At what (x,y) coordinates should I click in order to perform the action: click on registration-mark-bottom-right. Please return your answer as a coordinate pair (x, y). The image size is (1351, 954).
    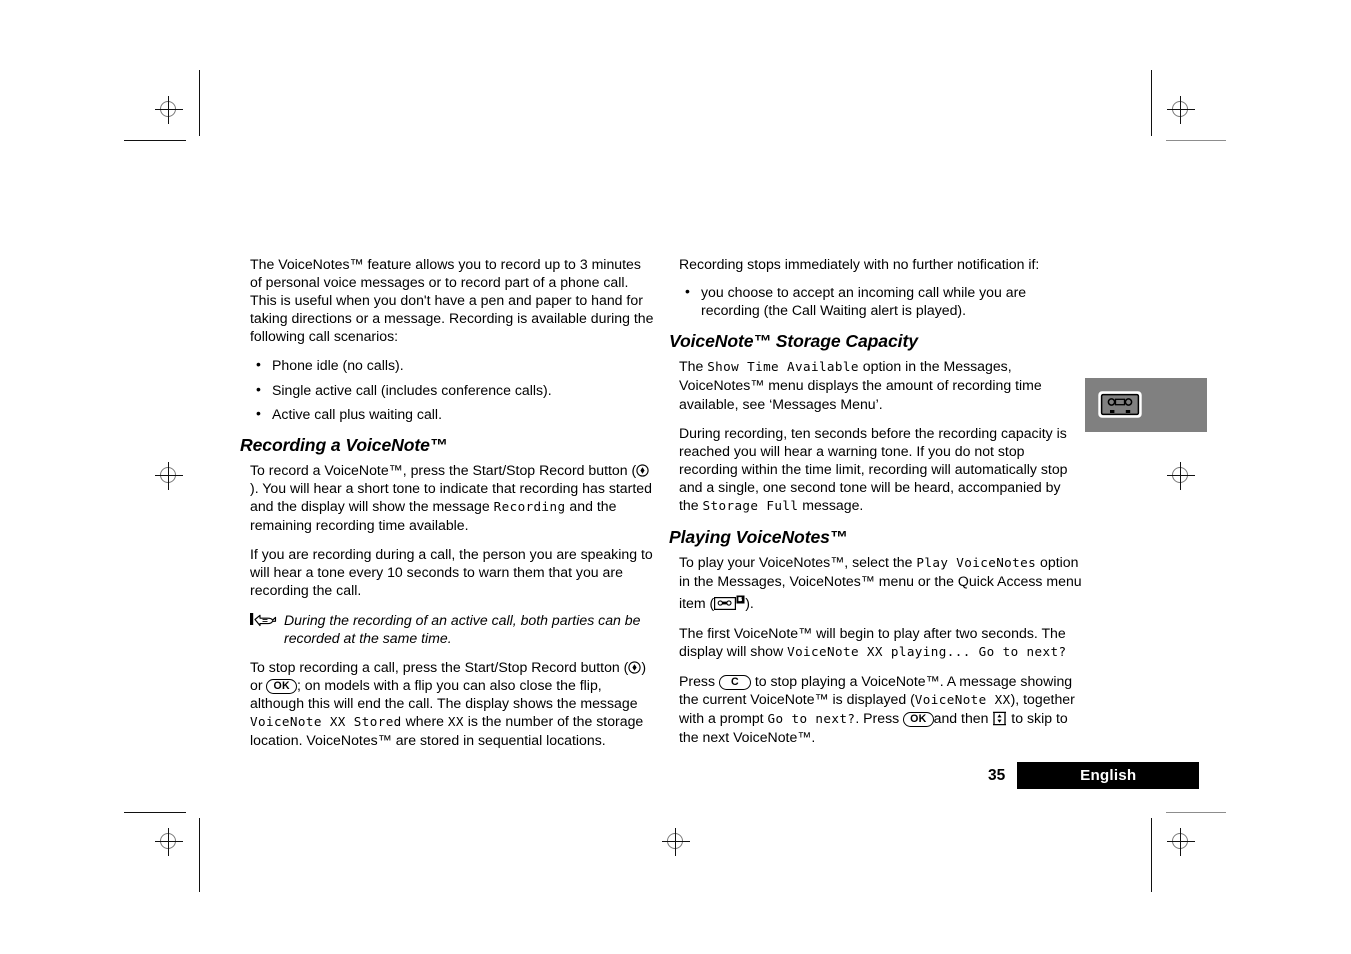
    Looking at the image, I should click on (1181, 842).